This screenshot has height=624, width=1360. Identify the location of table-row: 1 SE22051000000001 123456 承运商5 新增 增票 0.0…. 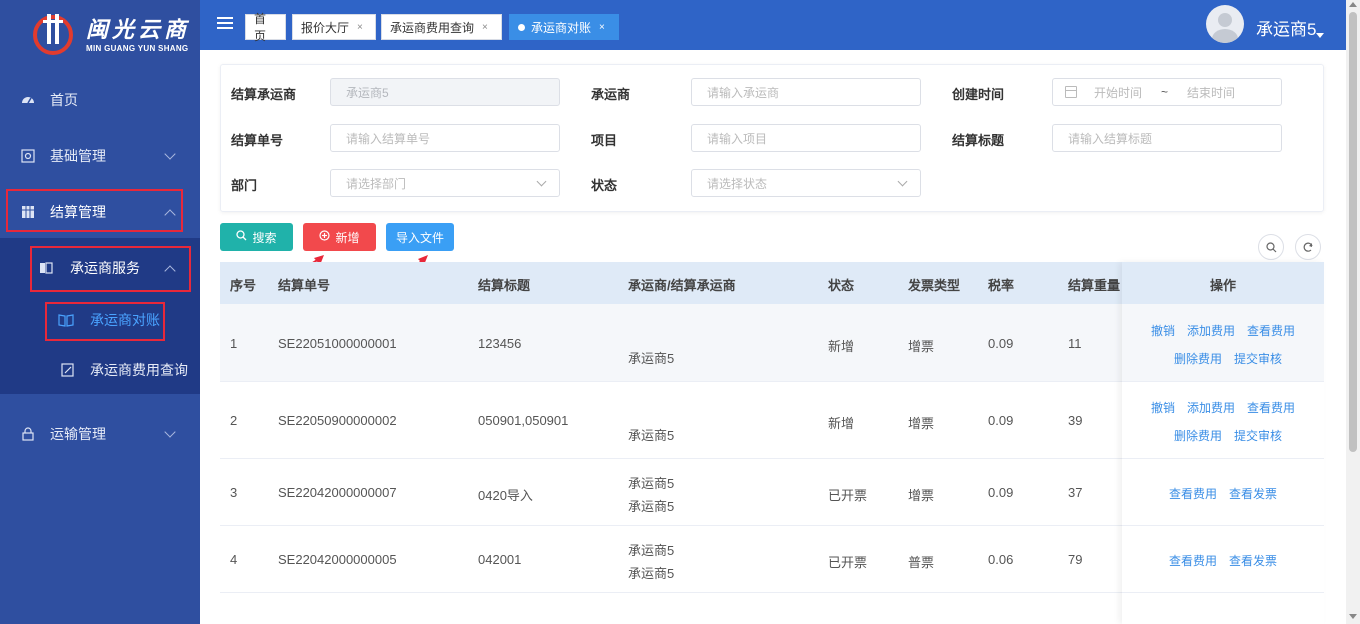
(772, 343).